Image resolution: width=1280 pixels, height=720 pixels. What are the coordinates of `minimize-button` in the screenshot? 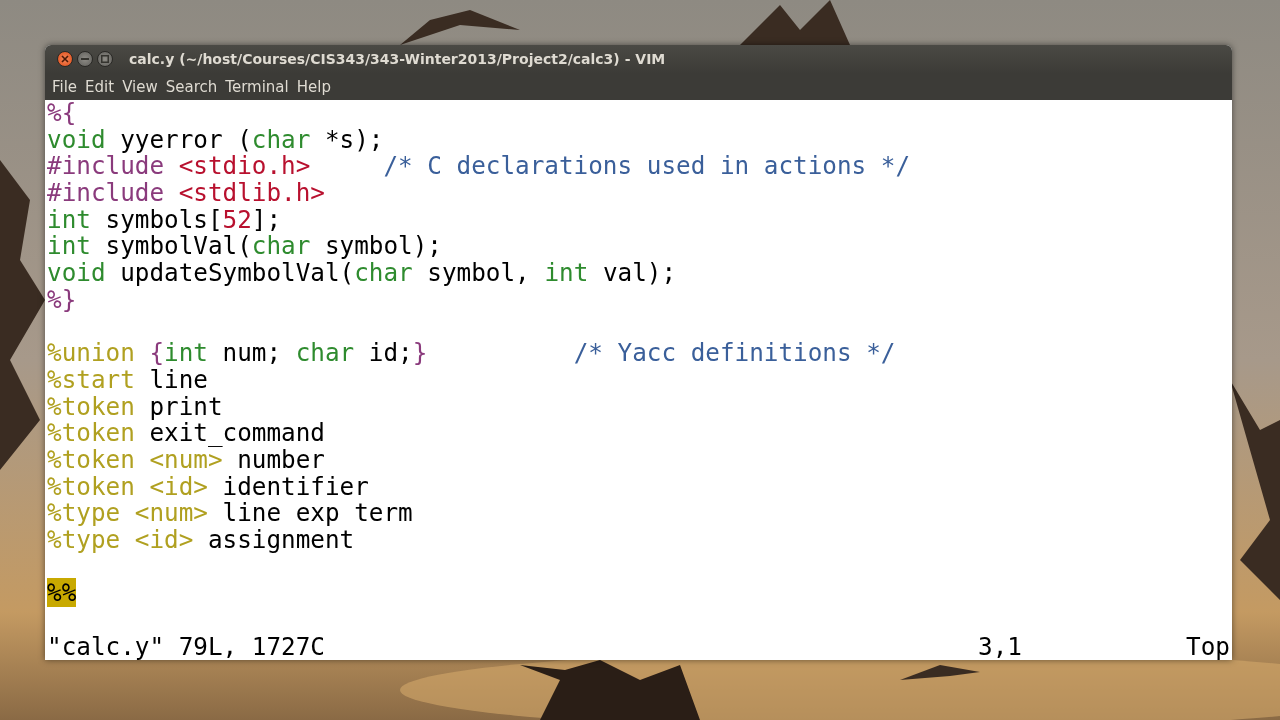 It's located at (85, 59).